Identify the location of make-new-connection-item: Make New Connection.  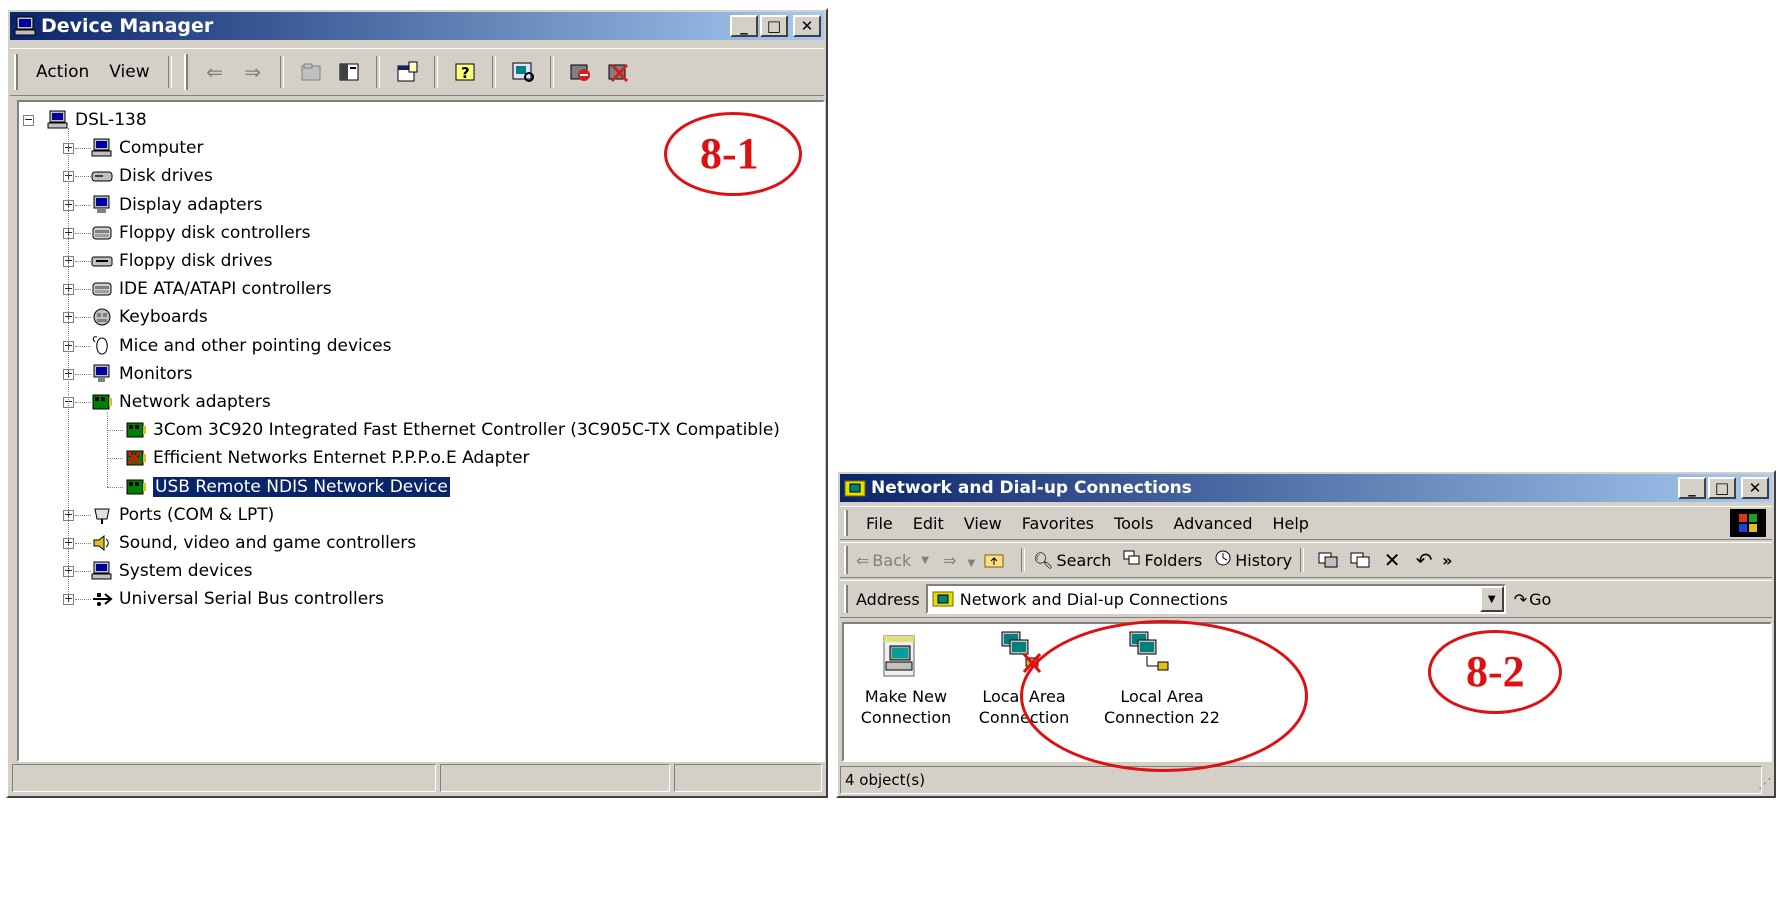
(909, 692).